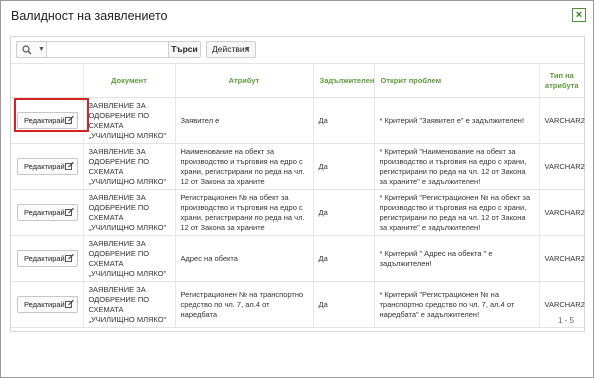 The image size is (594, 378). What do you see at coordinates (243, 258) in the screenshot?
I see `cell-attribute: Адрес на обекта` at bounding box center [243, 258].